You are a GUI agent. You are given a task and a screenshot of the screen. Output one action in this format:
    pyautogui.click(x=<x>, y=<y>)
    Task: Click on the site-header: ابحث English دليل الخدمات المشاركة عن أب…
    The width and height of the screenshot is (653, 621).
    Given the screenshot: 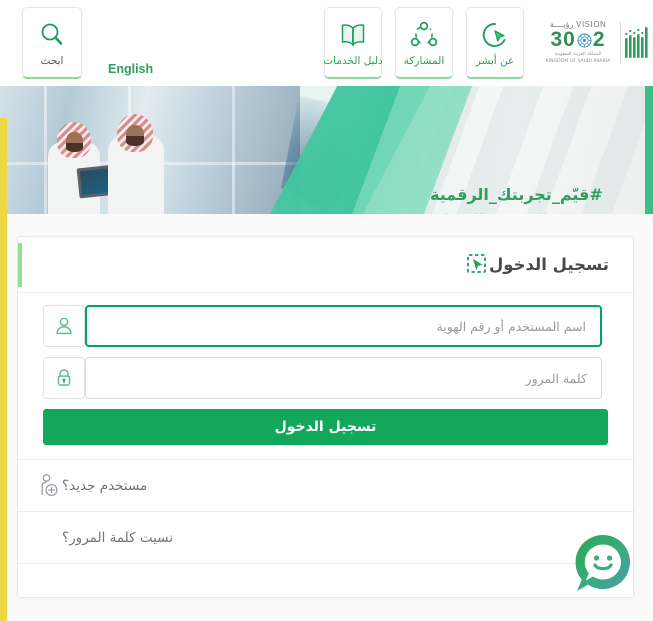 What is the action you would take?
    pyautogui.click(x=326, y=43)
    